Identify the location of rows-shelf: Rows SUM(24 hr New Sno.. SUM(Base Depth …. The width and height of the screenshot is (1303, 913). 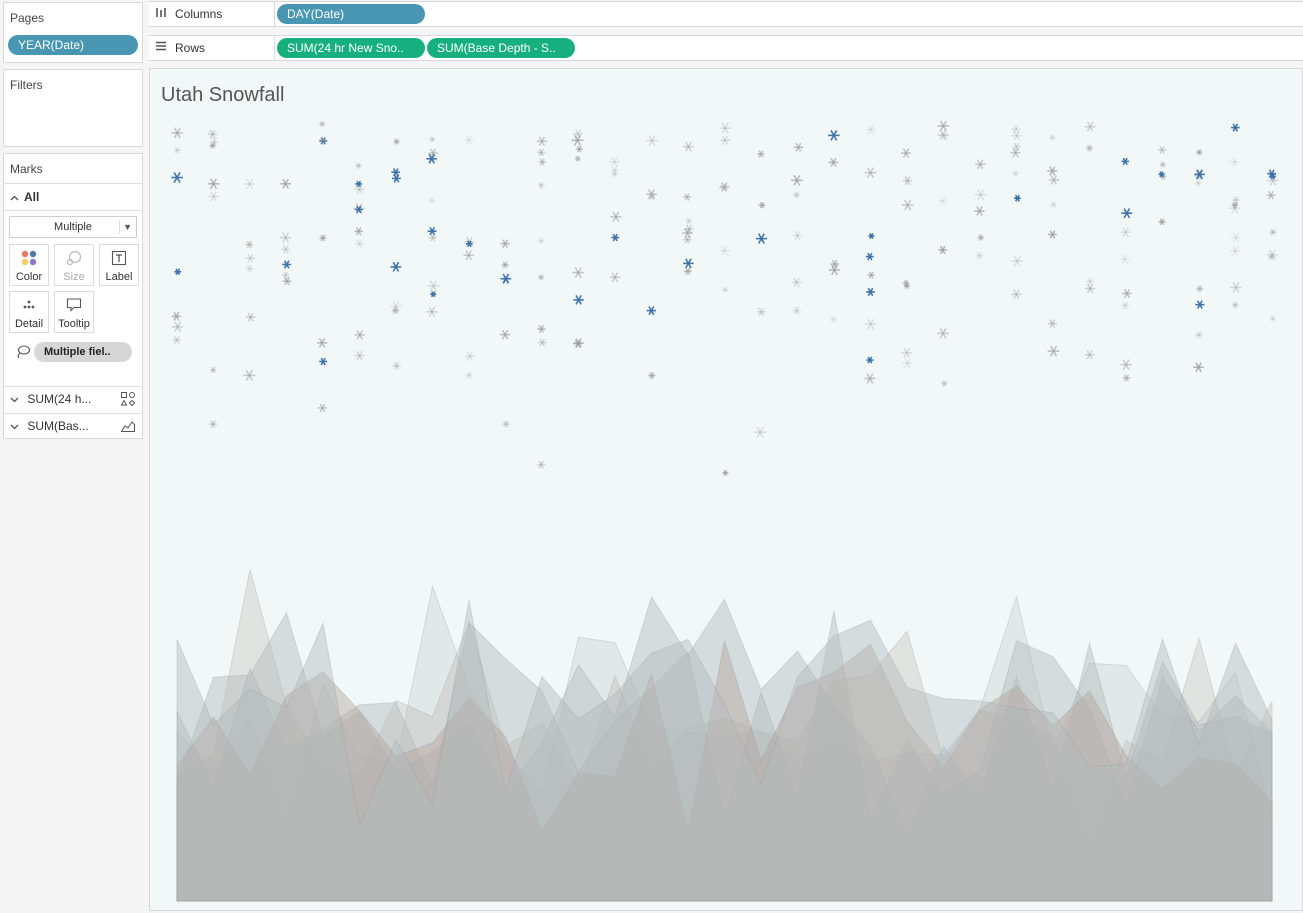
(726, 48).